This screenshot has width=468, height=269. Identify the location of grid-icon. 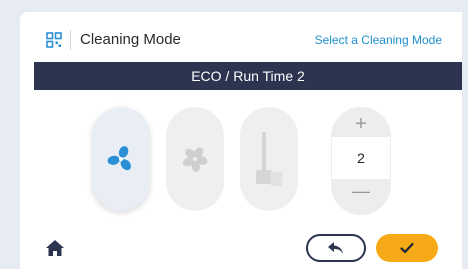
(54, 40).